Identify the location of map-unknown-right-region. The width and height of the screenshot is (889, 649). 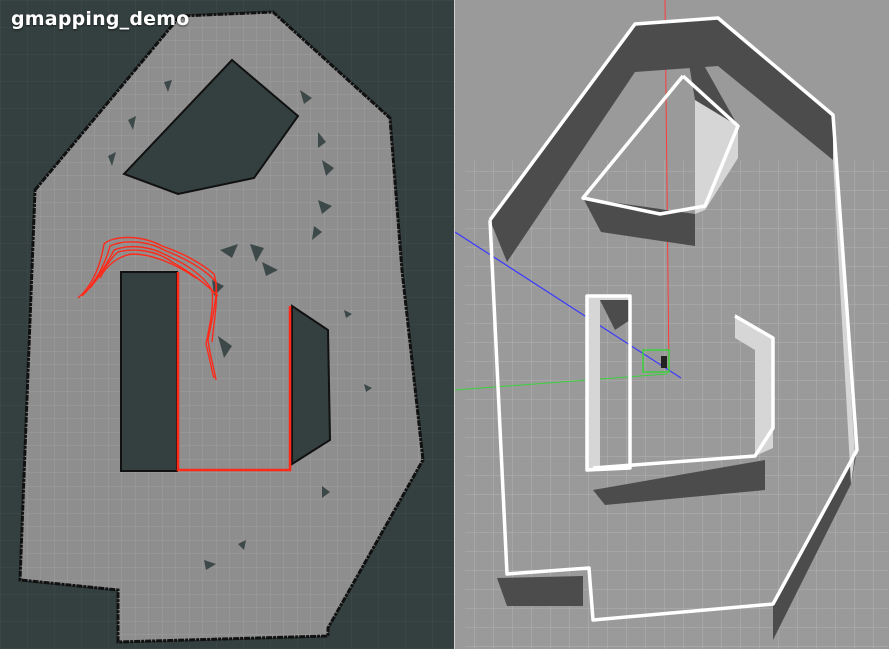
(311, 385).